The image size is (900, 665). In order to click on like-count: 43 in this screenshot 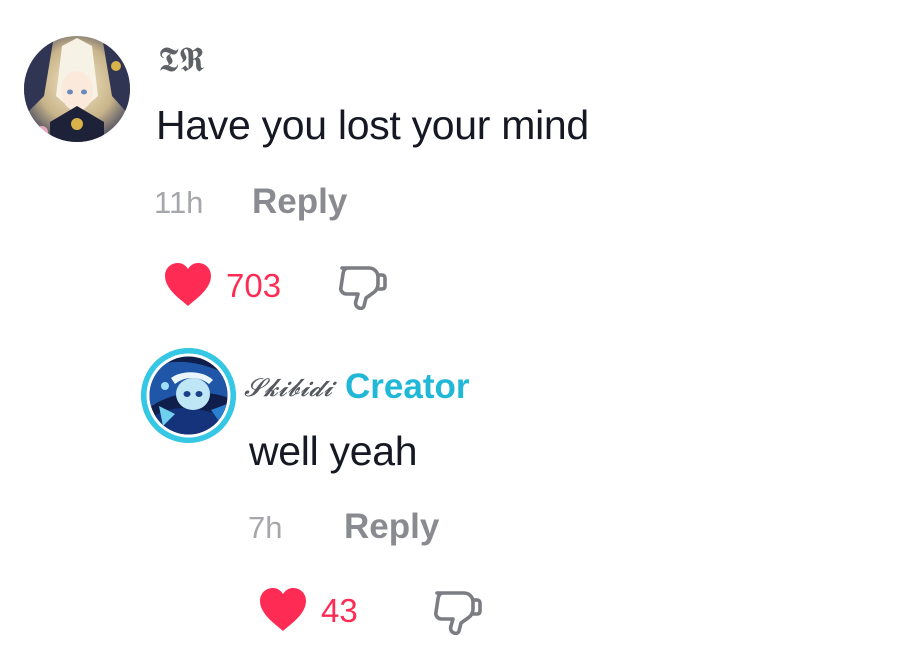, I will do `click(339, 610)`.